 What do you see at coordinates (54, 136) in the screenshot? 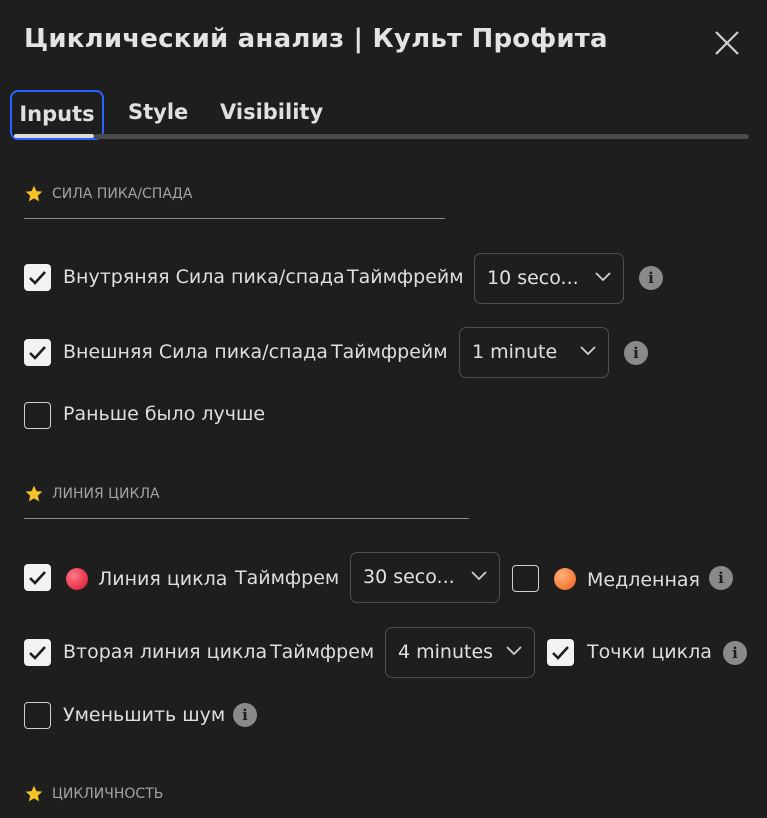
I see `active-tab-indicator` at bounding box center [54, 136].